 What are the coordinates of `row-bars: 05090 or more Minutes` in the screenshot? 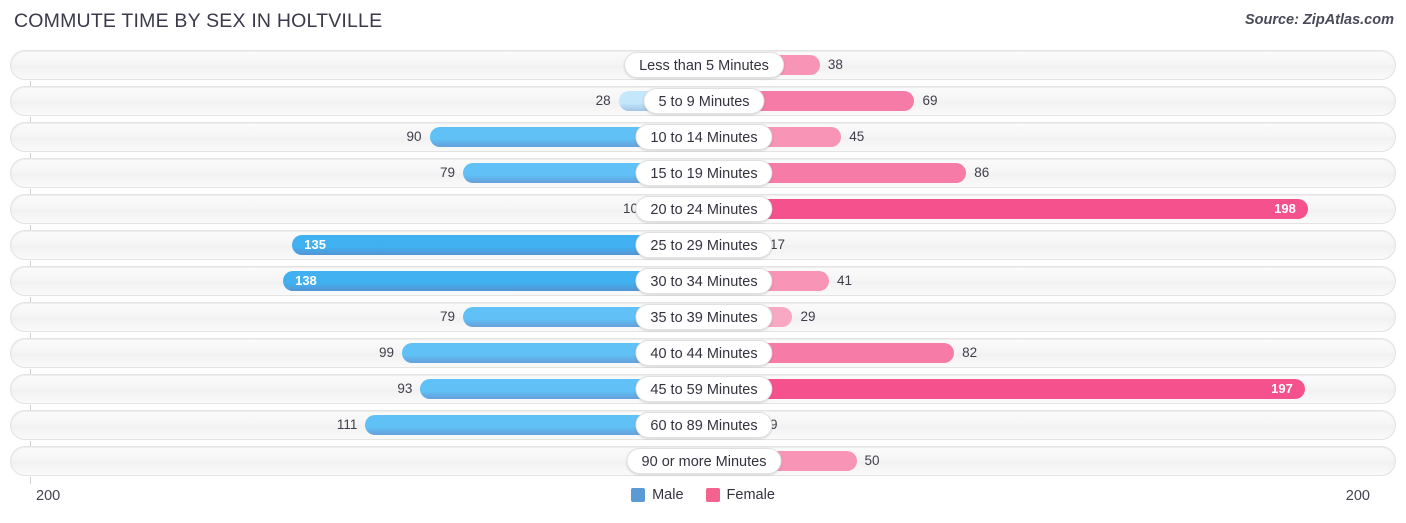 It's located at (704, 461).